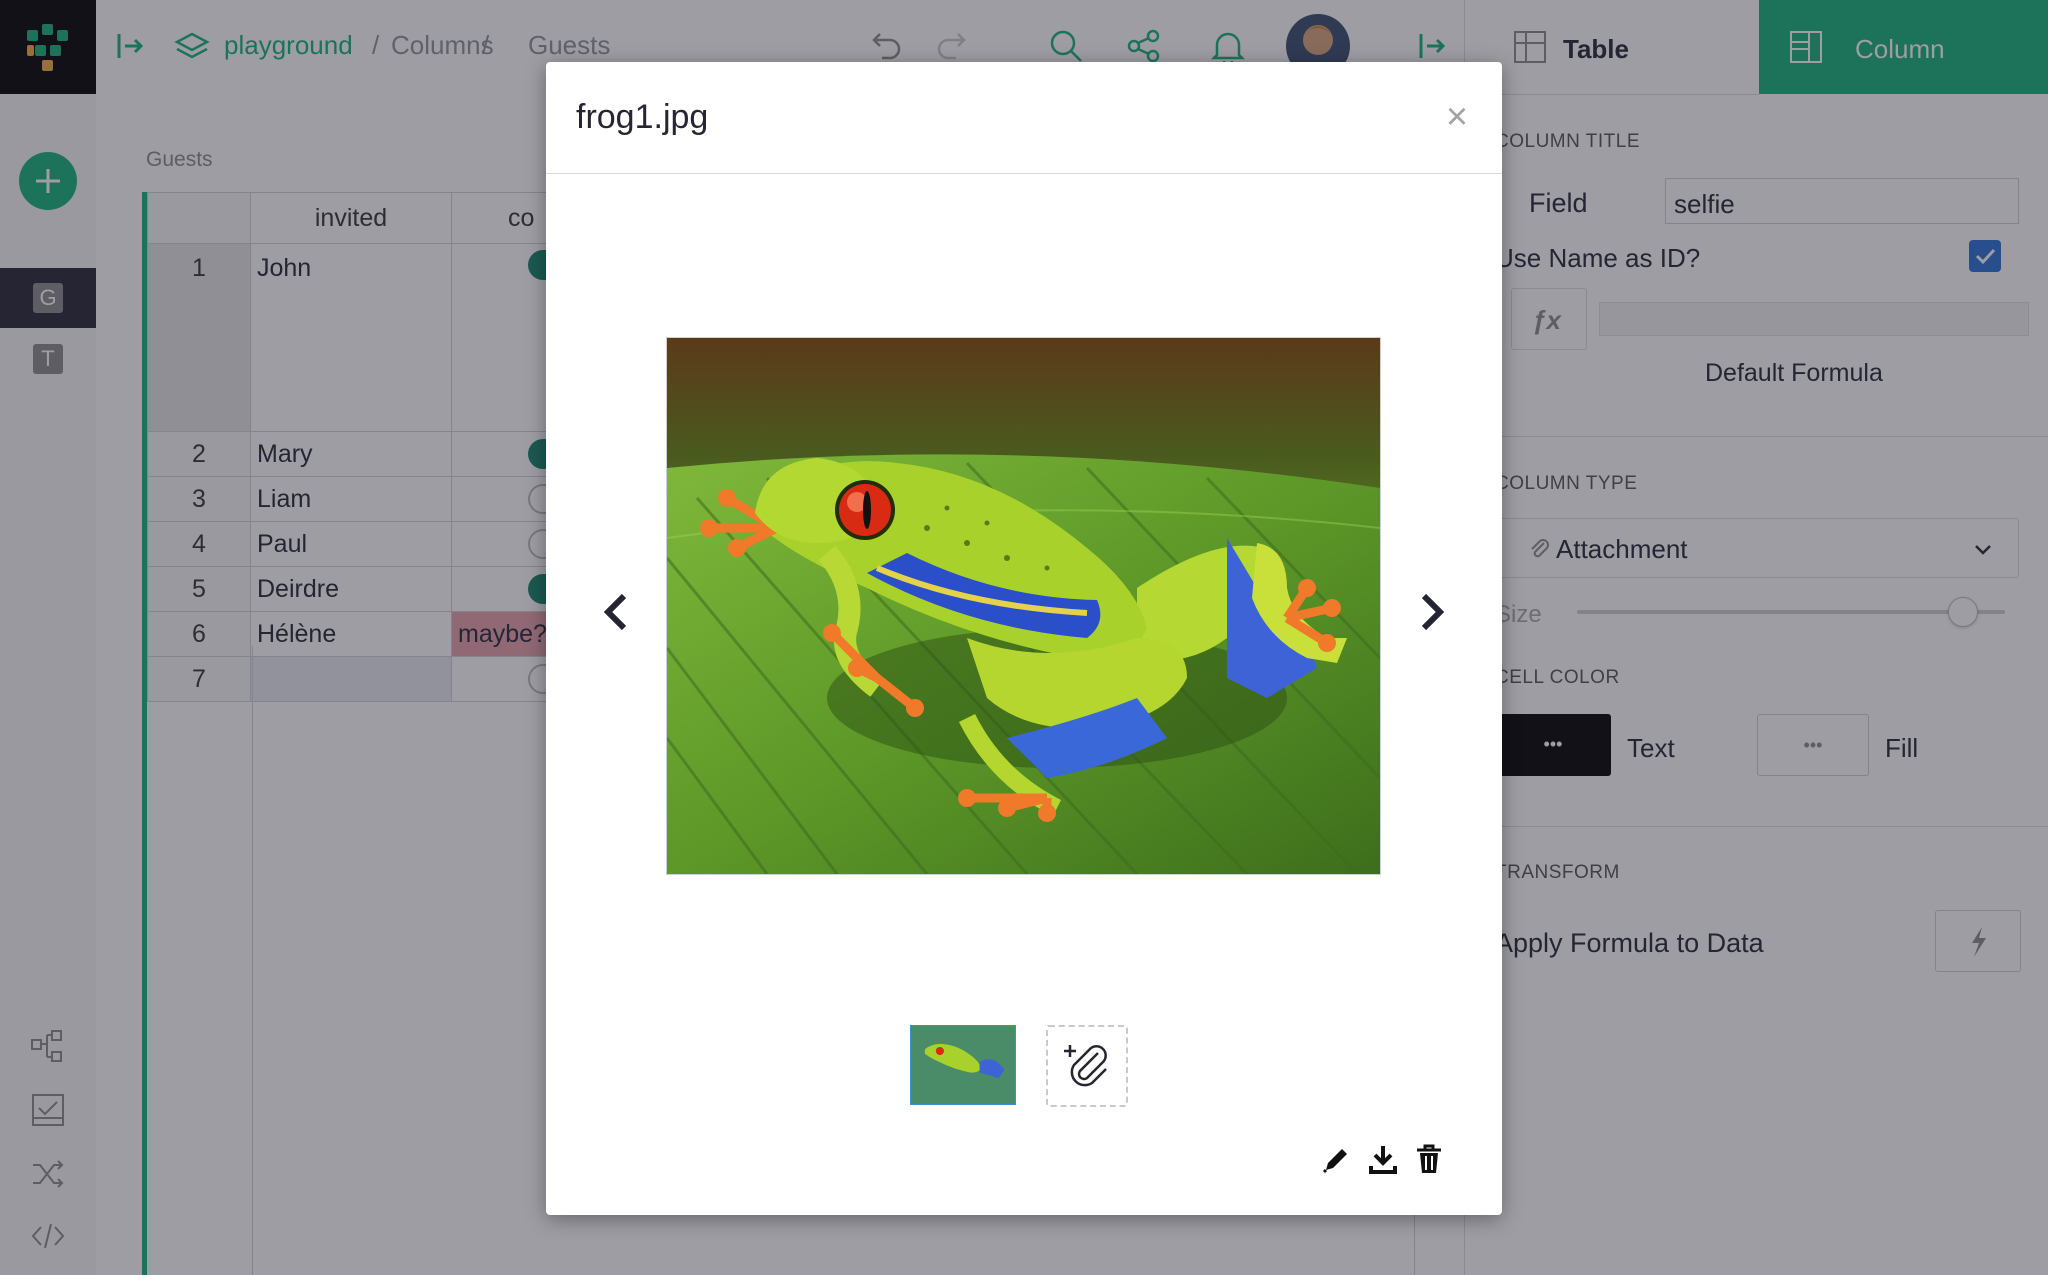 The image size is (2048, 1275). I want to click on download-button, so click(1383, 1159).